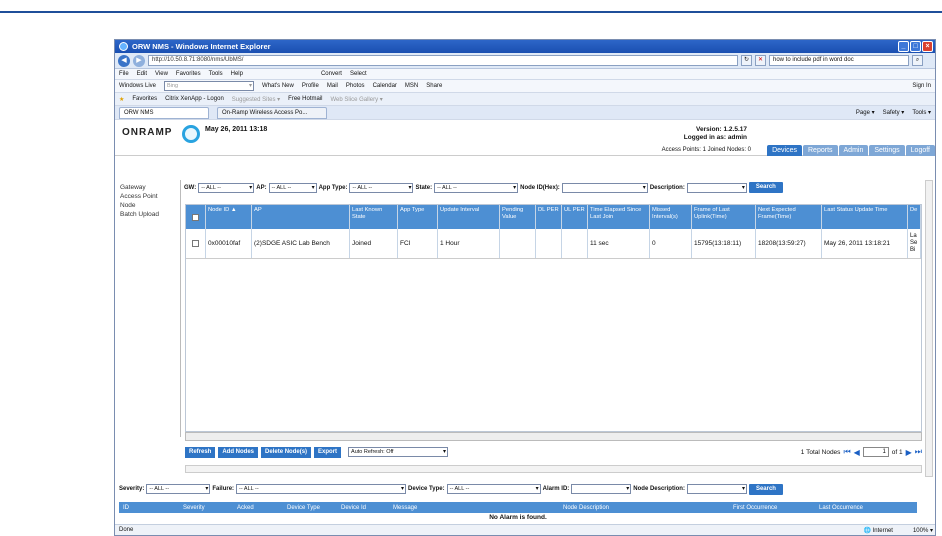 The width and height of the screenshot is (942, 536). Describe the element at coordinates (921, 86) in the screenshot. I see `sign-in-link: Sign In` at that location.